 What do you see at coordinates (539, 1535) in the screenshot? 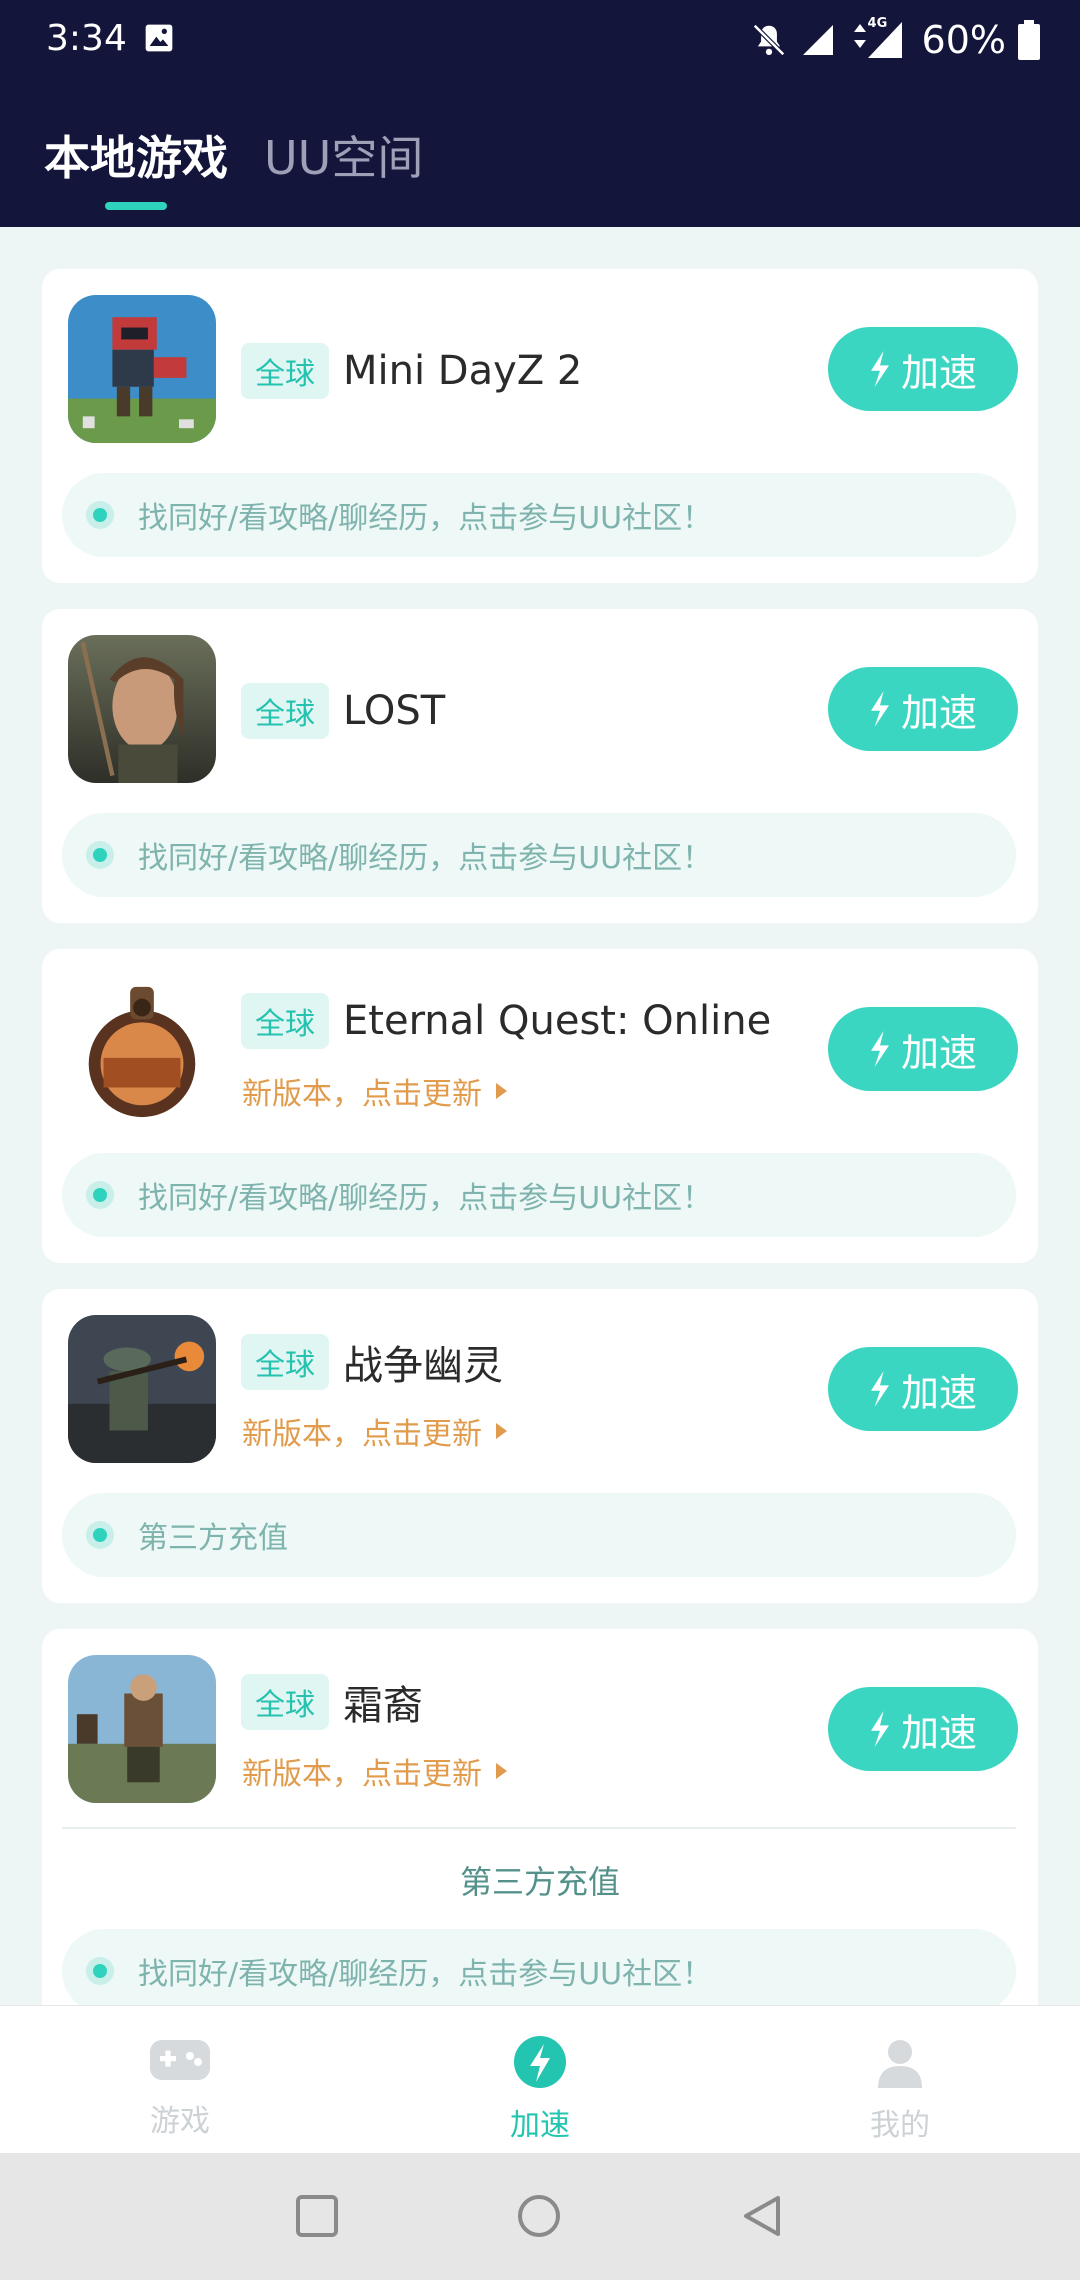
I see `recharge-bar: 第三方充值` at bounding box center [539, 1535].